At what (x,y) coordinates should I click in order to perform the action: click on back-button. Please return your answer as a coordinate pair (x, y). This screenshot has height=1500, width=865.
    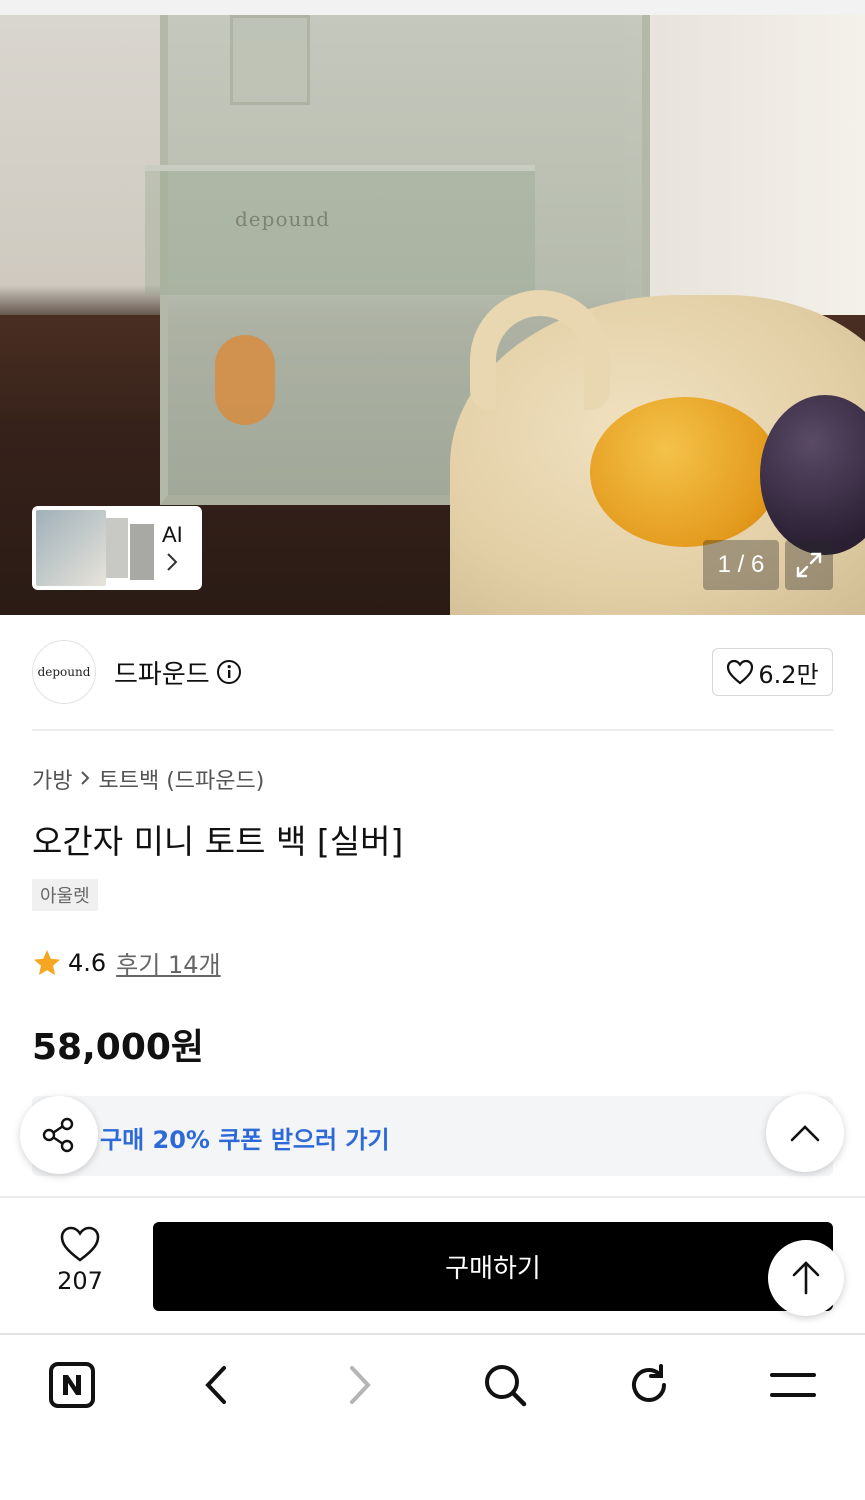
    Looking at the image, I should click on (216, 1385).